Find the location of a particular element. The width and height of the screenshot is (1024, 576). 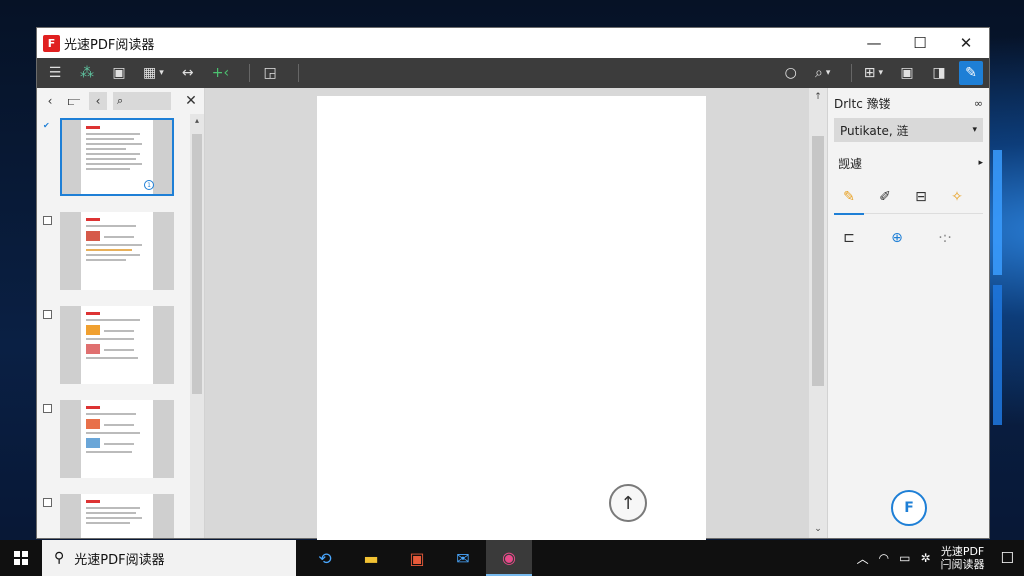

search-icon: ⚲ is located at coordinates (59, 558).